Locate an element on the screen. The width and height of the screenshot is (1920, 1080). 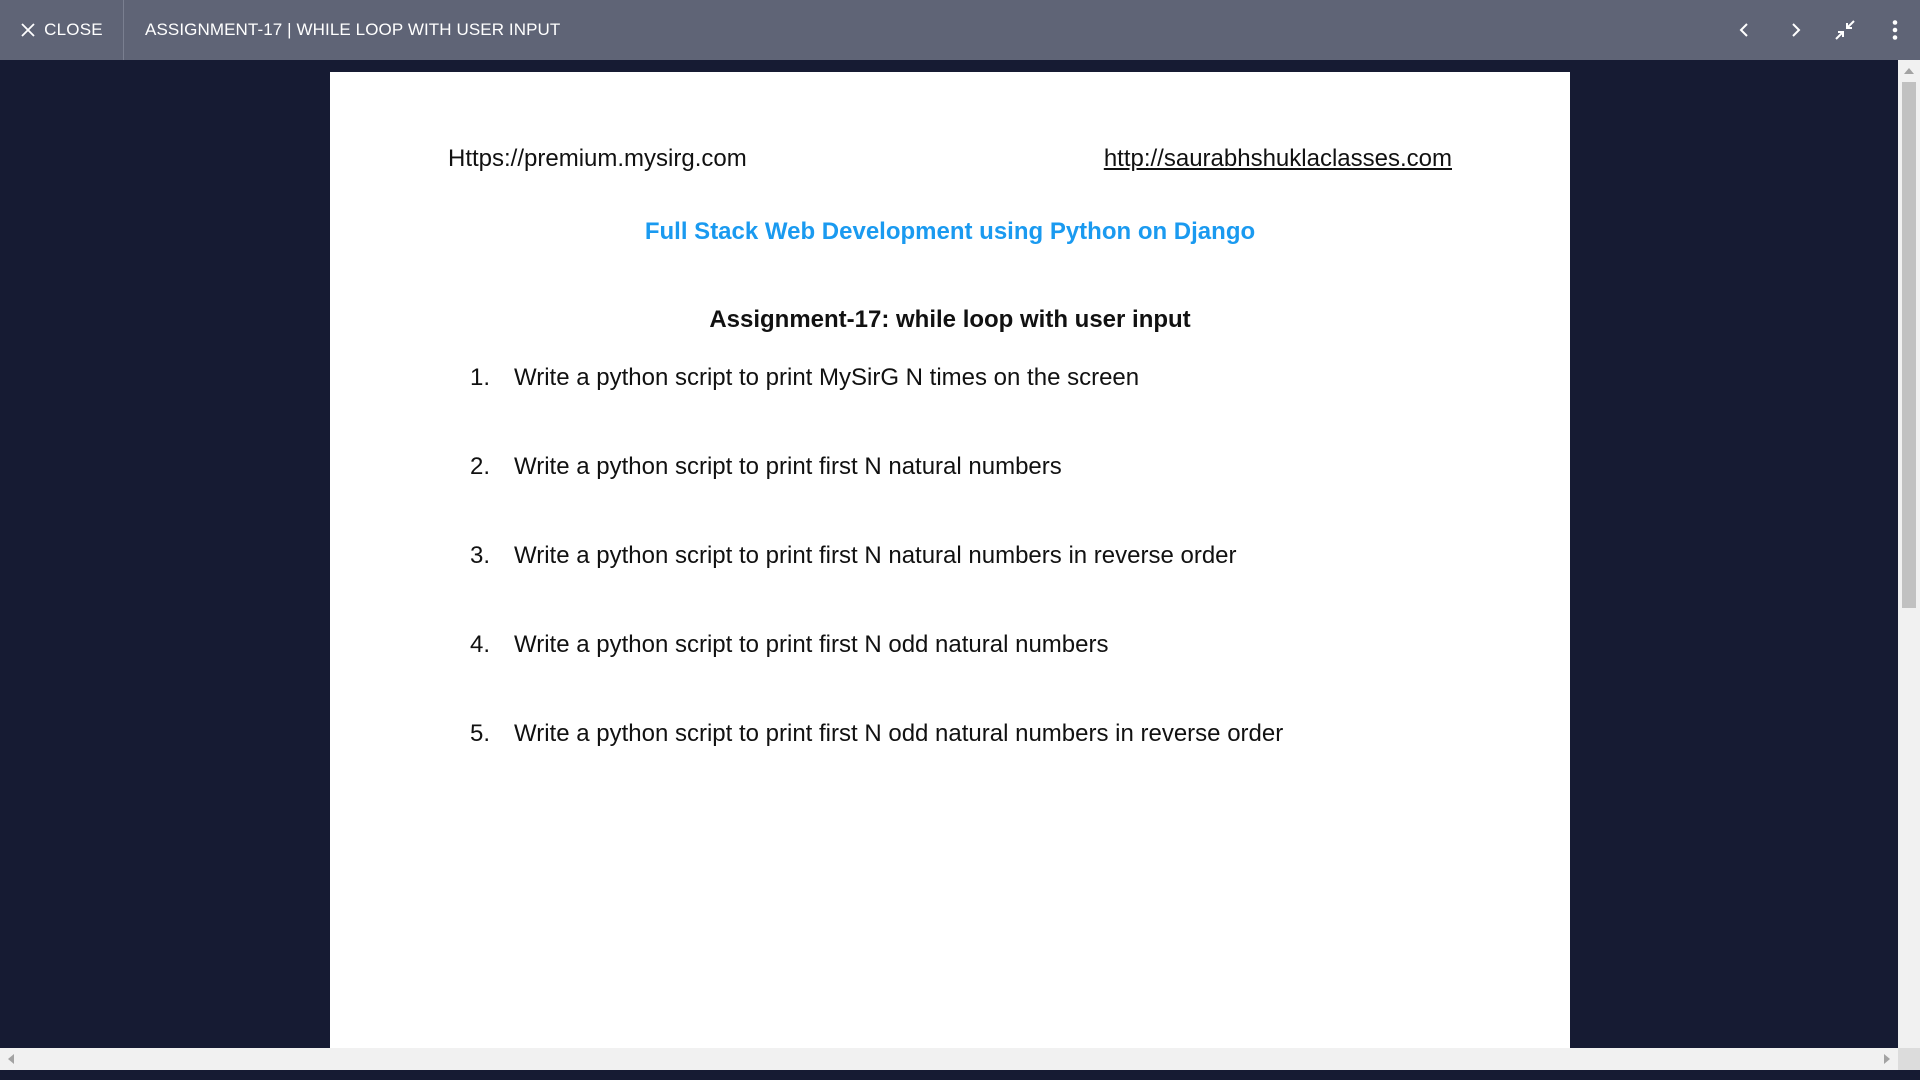
more-vertical-icon is located at coordinates (1895, 30).